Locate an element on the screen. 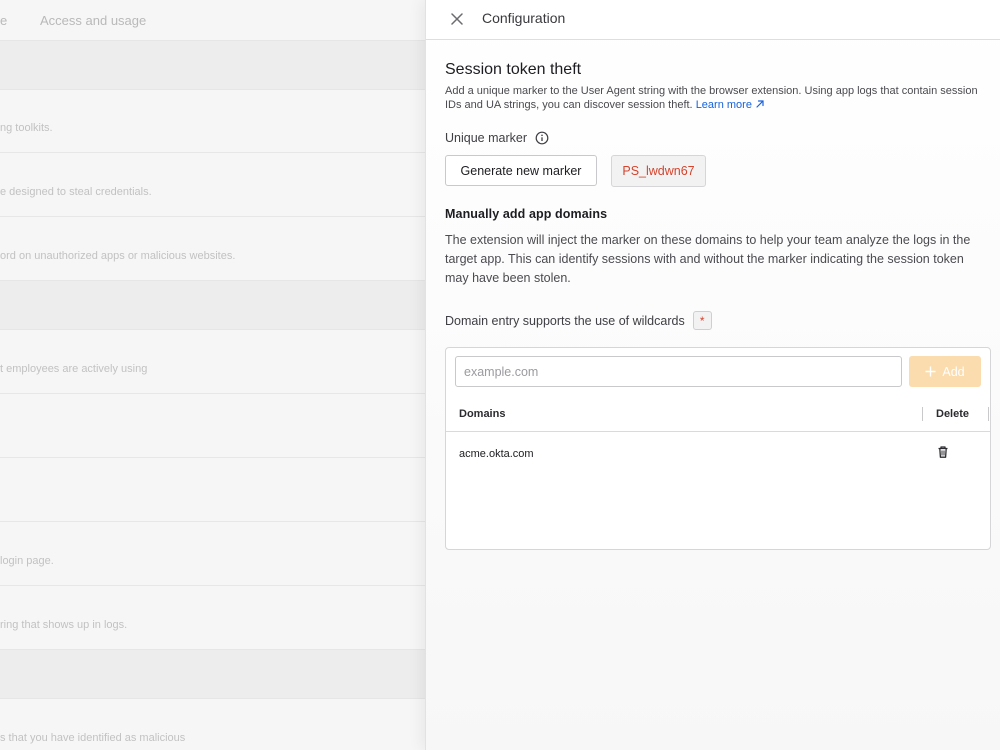  background-row-text: ng toolkits. is located at coordinates (26, 128).